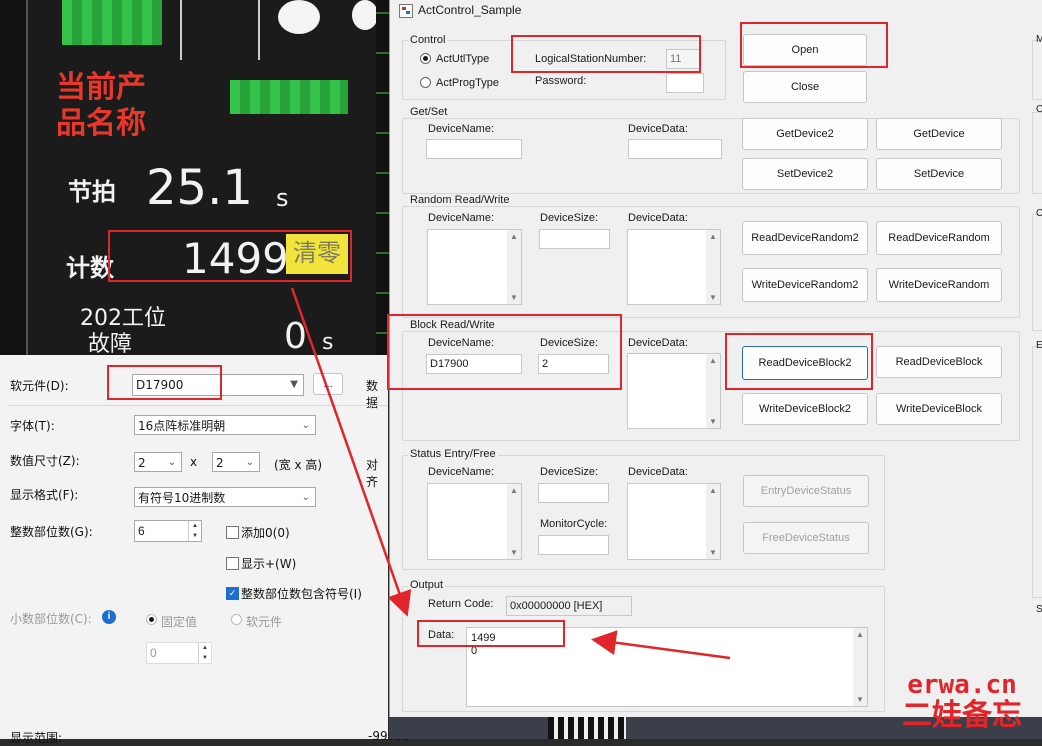 This screenshot has height=746, width=1042. Describe the element at coordinates (962, 685) in the screenshot. I see `watermark-domain: erwa.cn` at that location.